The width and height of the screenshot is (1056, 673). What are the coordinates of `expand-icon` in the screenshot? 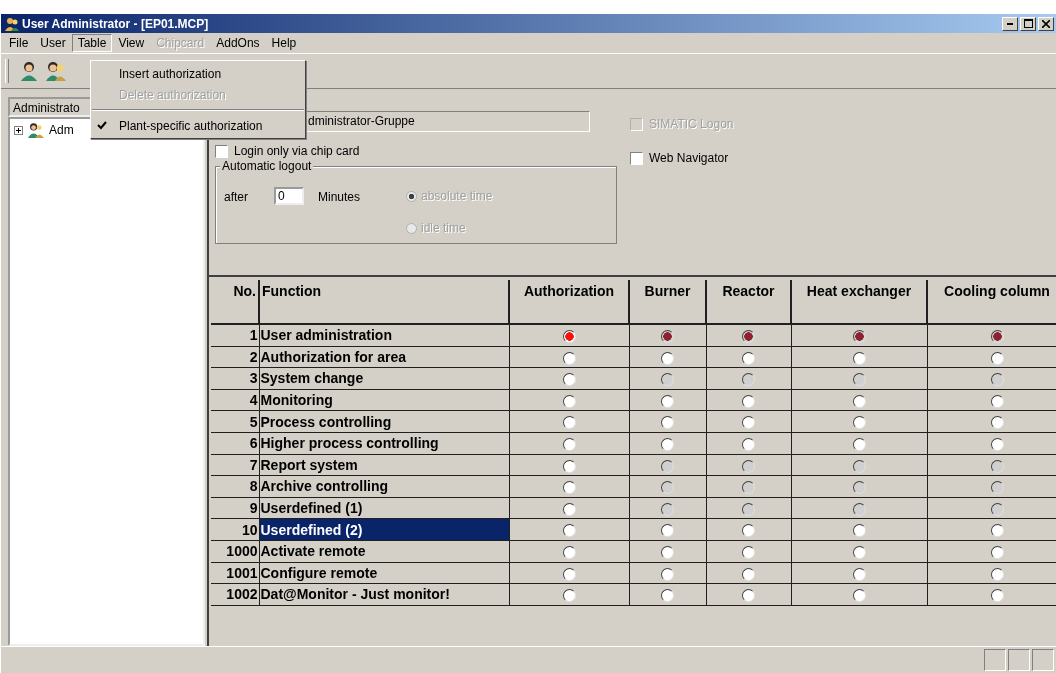 It's located at (18, 130).